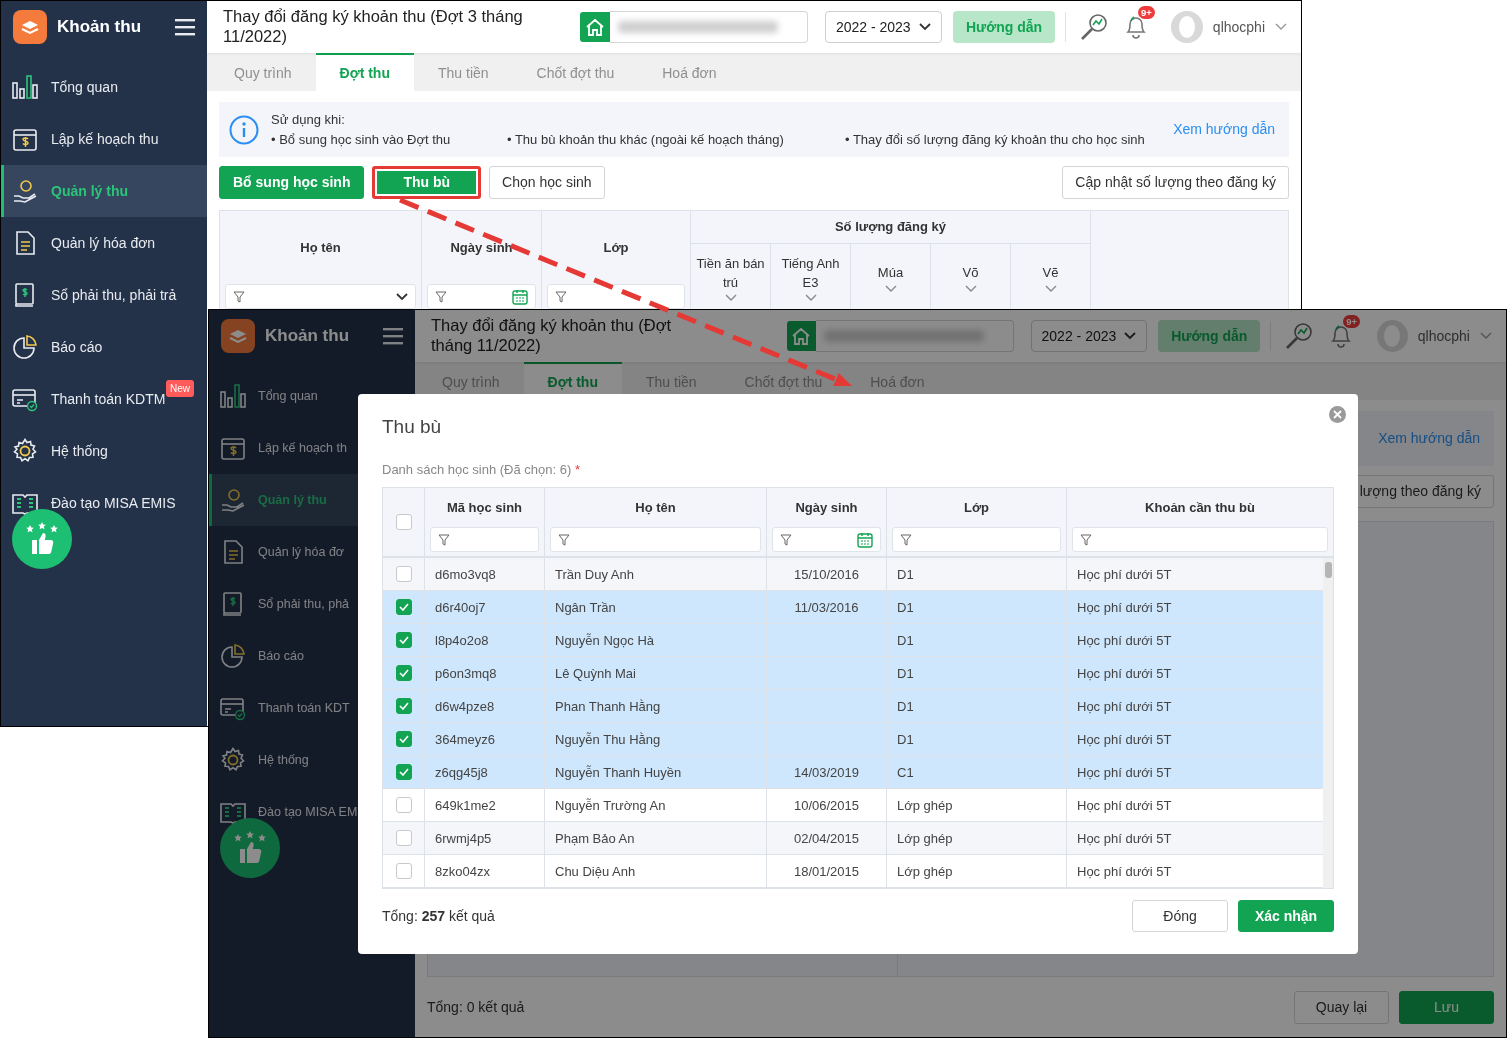 The image size is (1507, 1038). What do you see at coordinates (575, 72) in the screenshot?
I see `tab: Chốt đợt thu` at bounding box center [575, 72].